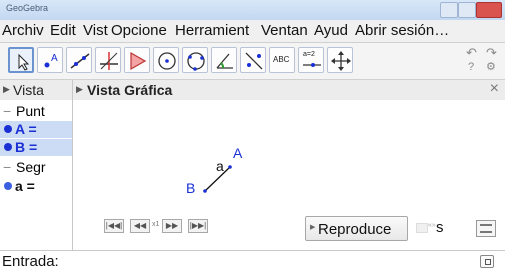  What do you see at coordinates (422, 228) in the screenshot?
I see `speed-down-icon` at bounding box center [422, 228].